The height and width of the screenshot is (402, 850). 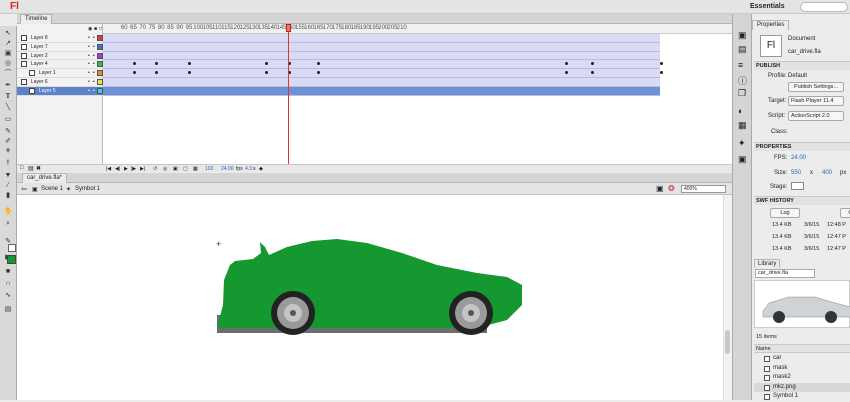 I want to click on selection-icon: ↖, so click(x=8, y=34).